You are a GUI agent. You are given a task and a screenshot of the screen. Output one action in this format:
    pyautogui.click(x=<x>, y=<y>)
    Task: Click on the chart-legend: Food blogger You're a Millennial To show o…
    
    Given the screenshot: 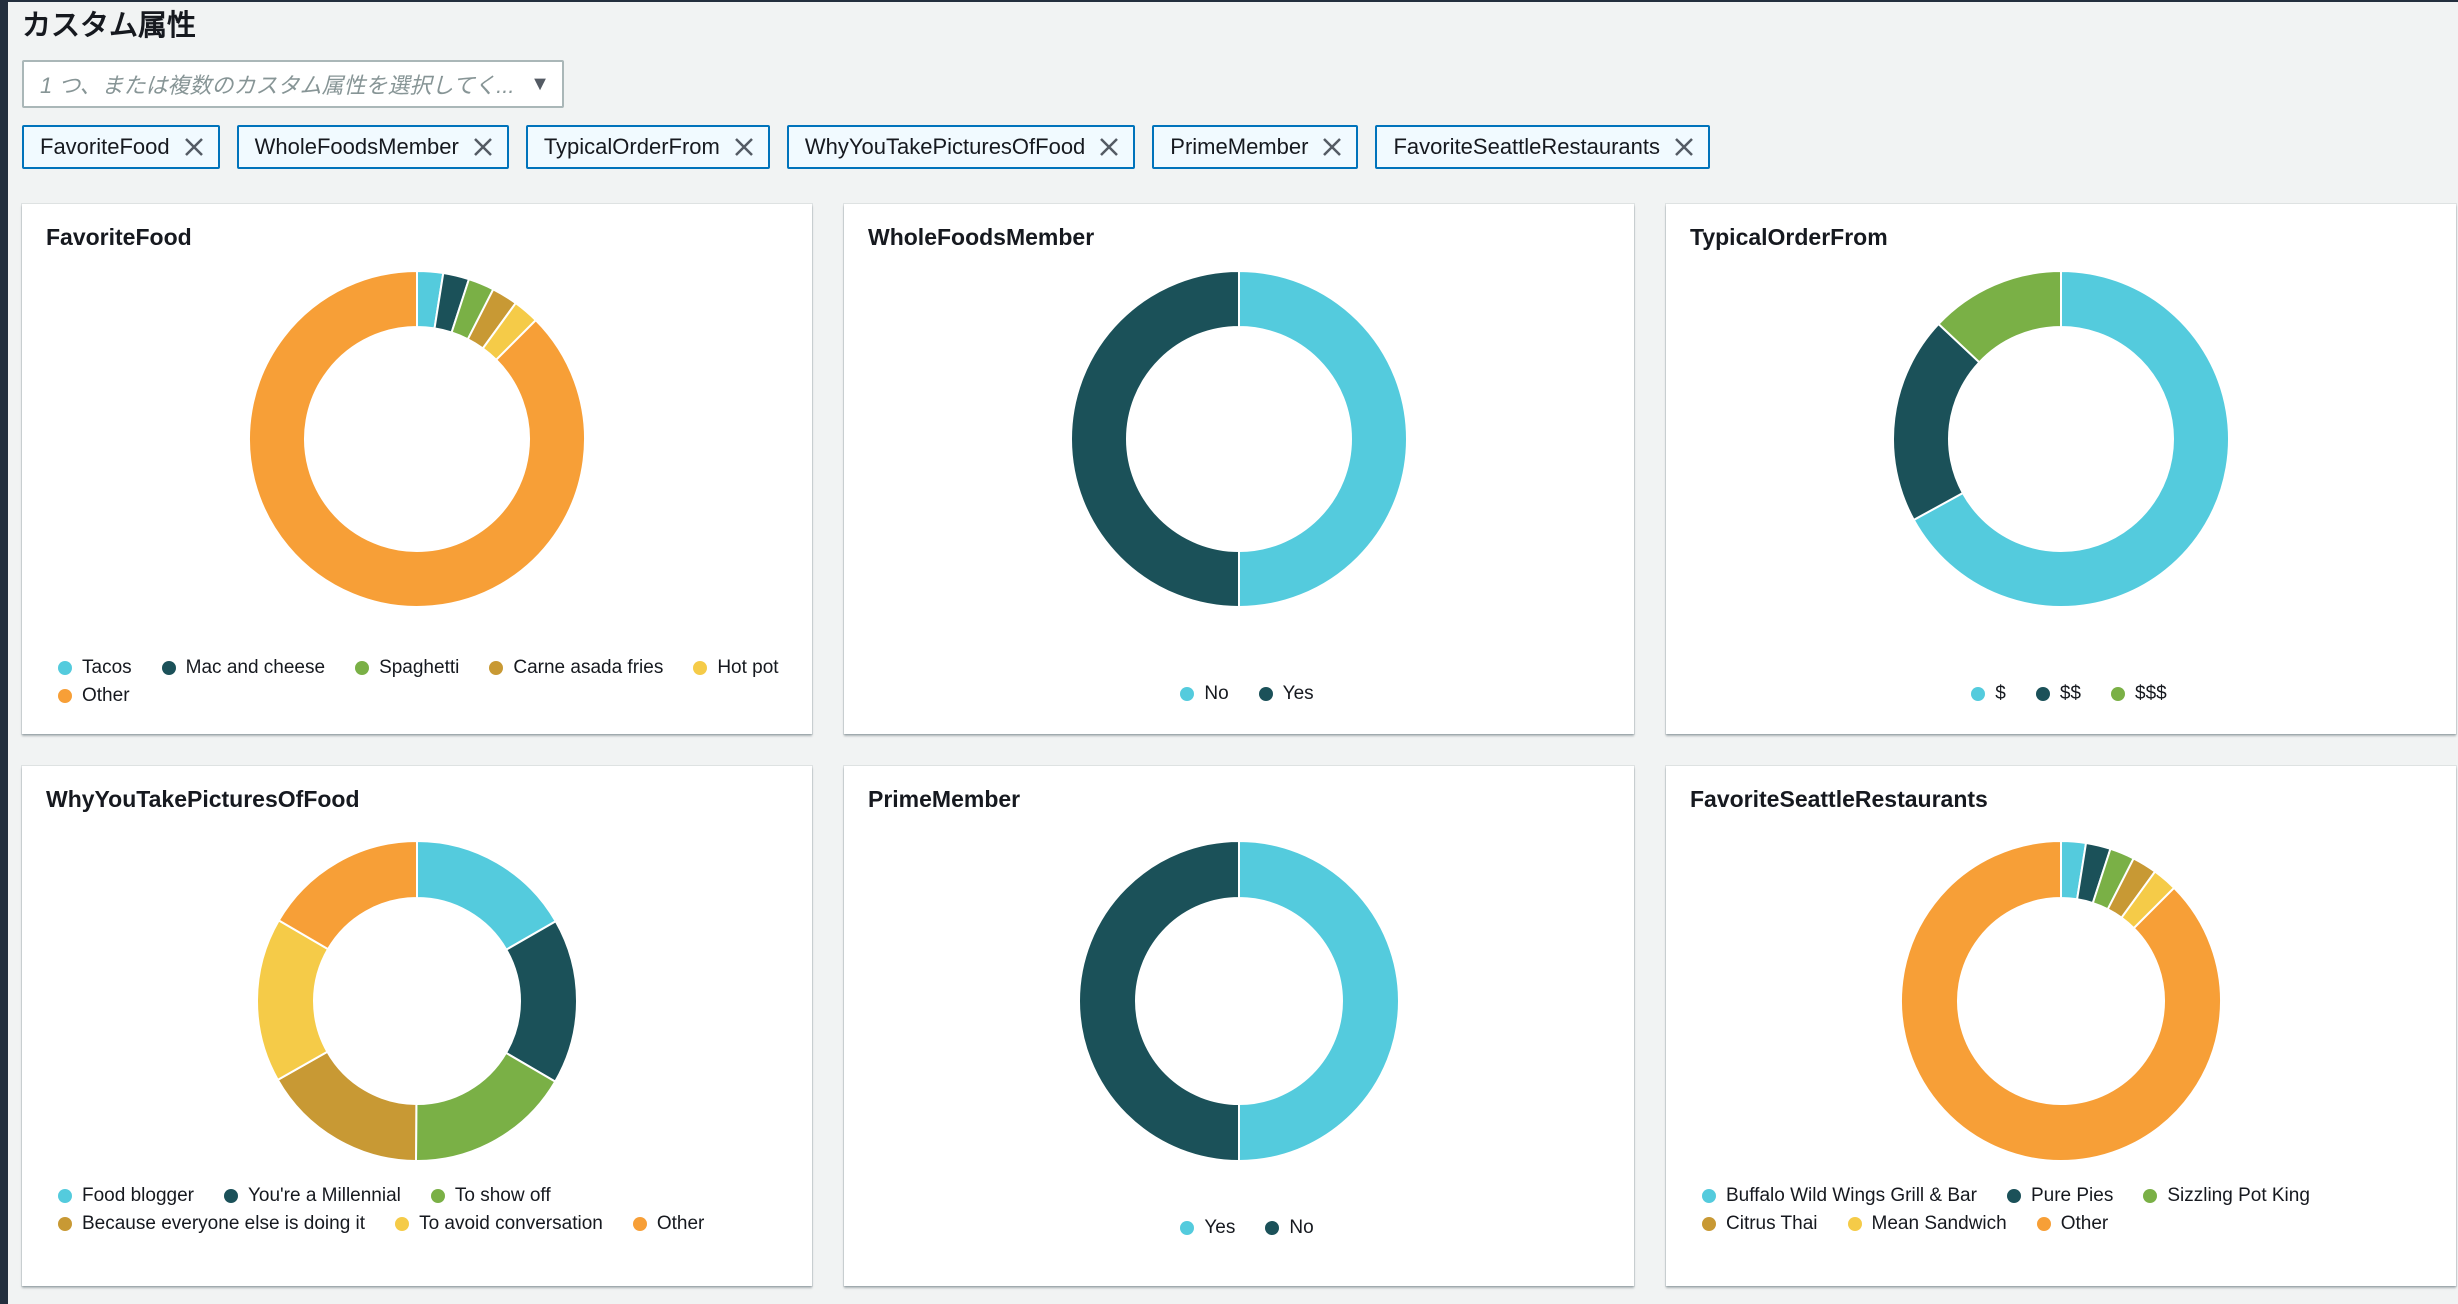 What is the action you would take?
    pyautogui.click(x=425, y=1210)
    